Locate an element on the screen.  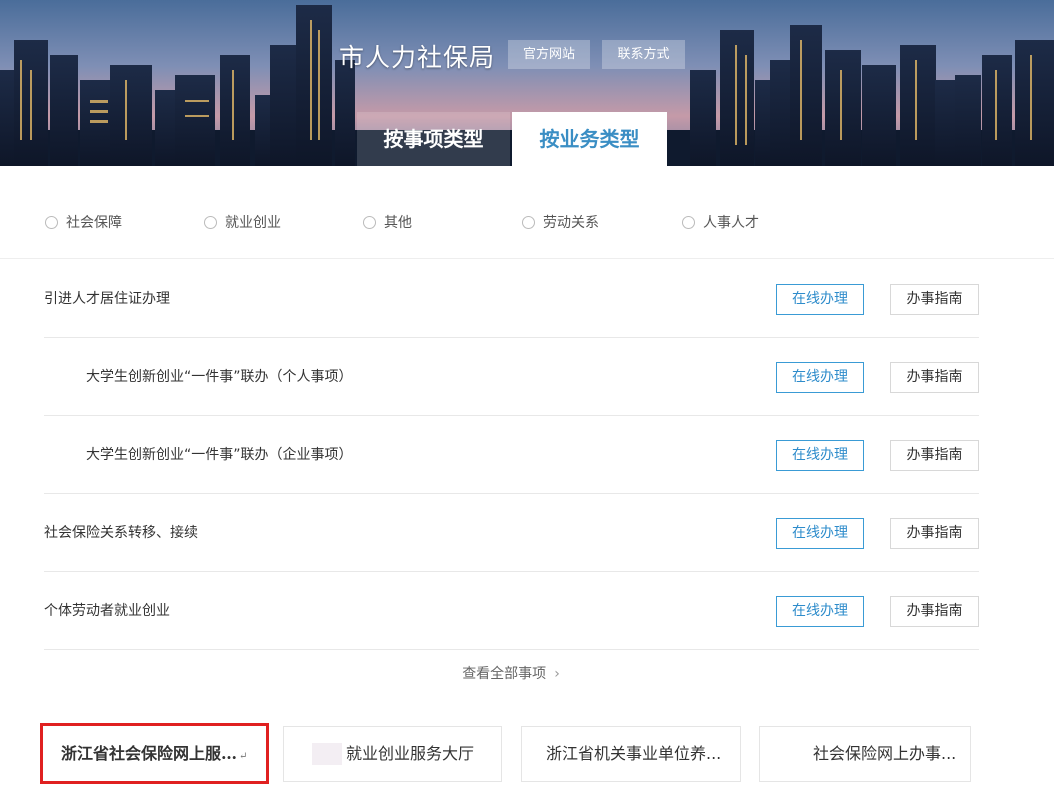
official-site-button: 官方网站 is located at coordinates (549, 54).